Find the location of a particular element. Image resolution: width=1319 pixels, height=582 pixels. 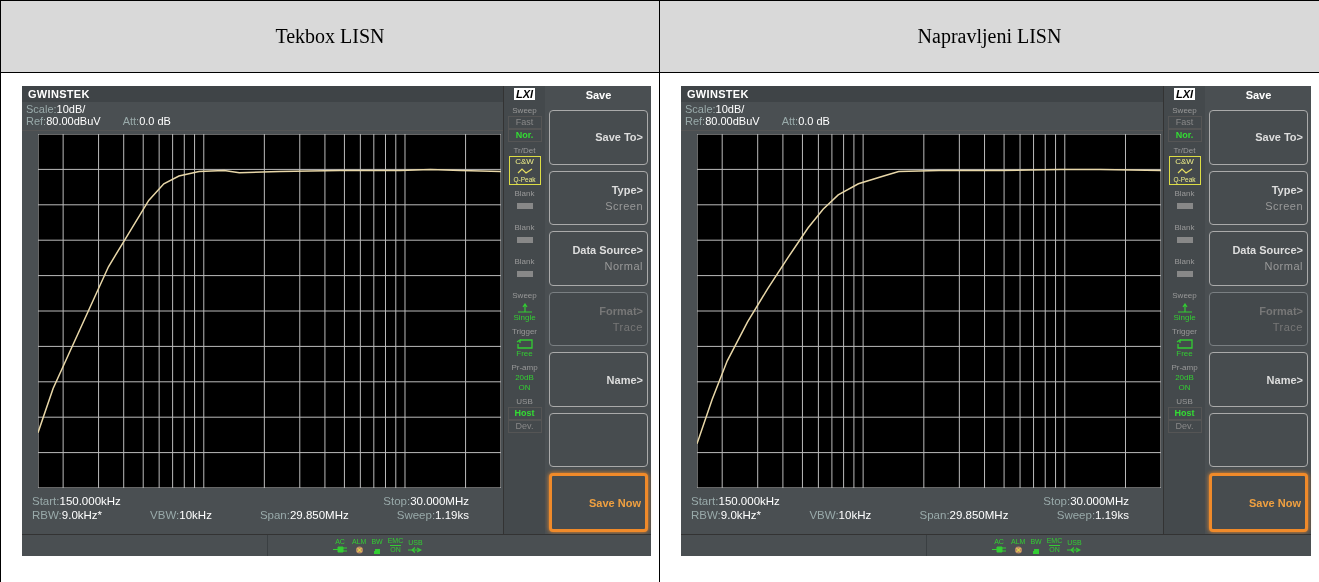

column-heading: Napravljeni LISN is located at coordinates (989, 36).